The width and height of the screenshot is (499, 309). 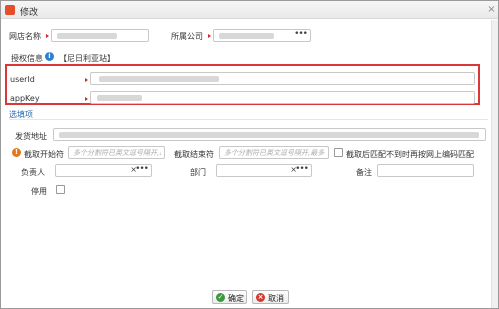 What do you see at coordinates (187, 36) in the screenshot?
I see `company-label: 所属公司` at bounding box center [187, 36].